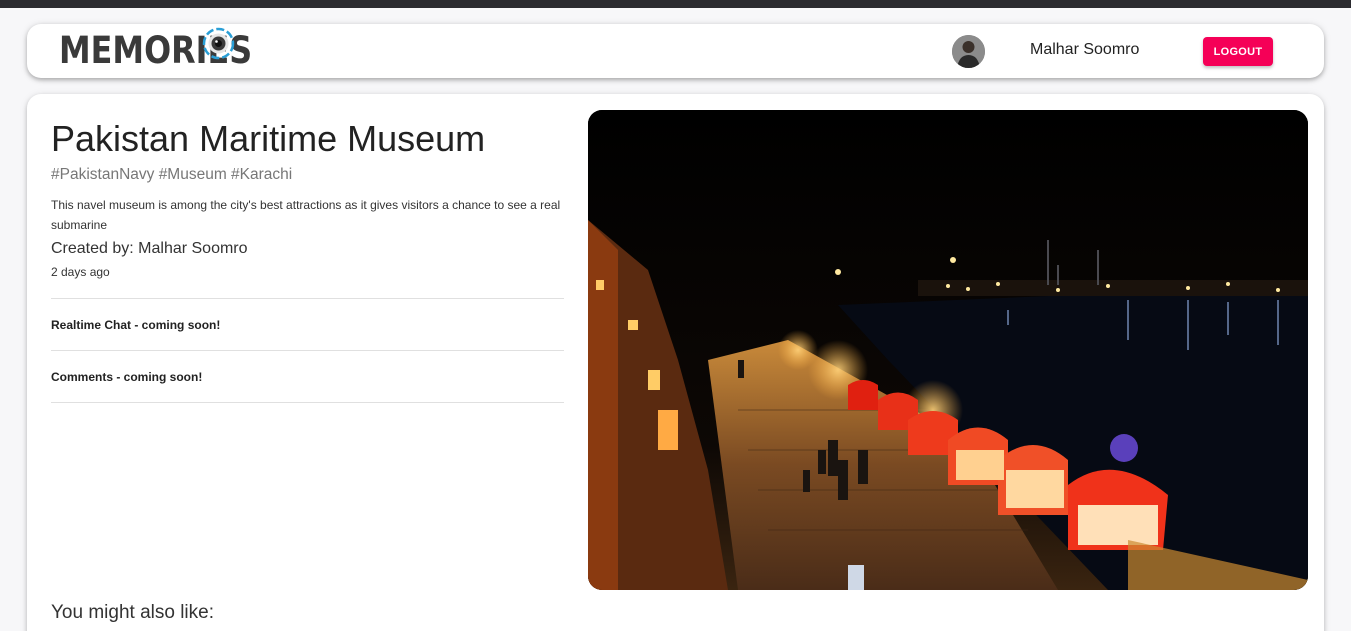 This screenshot has height=631, width=1351. Describe the element at coordinates (675, 51) in the screenshot. I see `app-bar: MEMORIES Malhar Soomro LOGOUT` at that location.